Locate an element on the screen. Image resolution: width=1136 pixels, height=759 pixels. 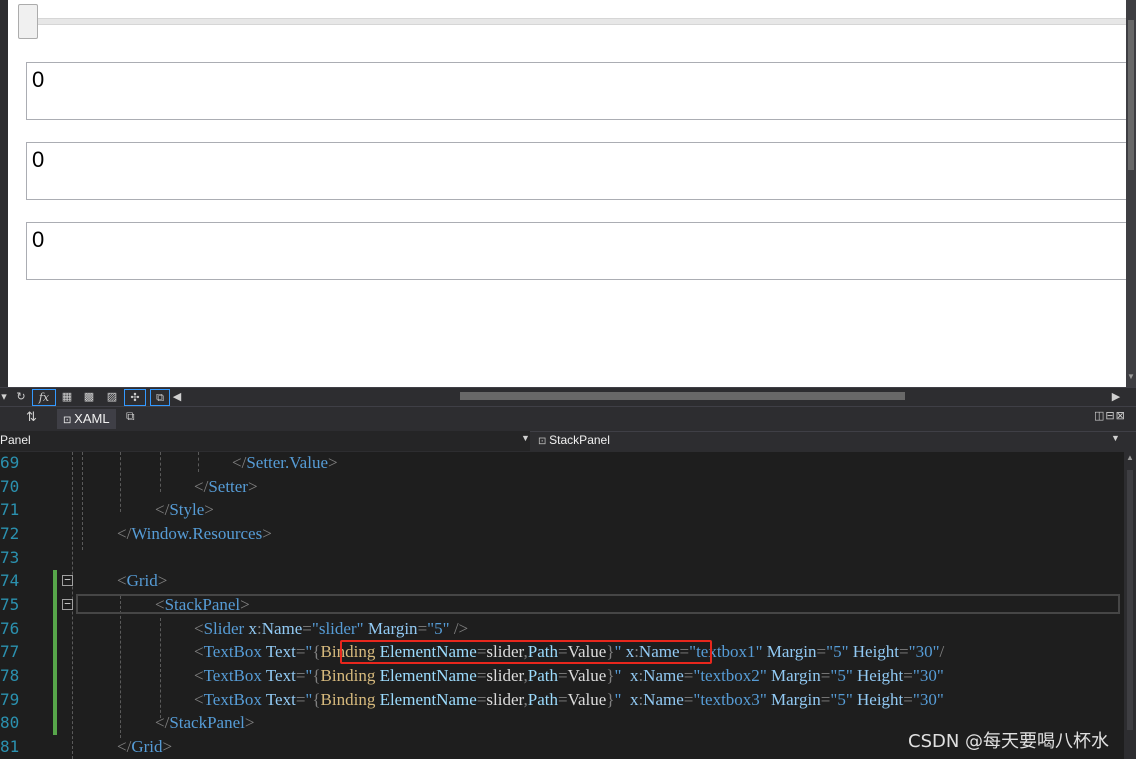
pane-tab-bar is located at coordinates (568, 419).